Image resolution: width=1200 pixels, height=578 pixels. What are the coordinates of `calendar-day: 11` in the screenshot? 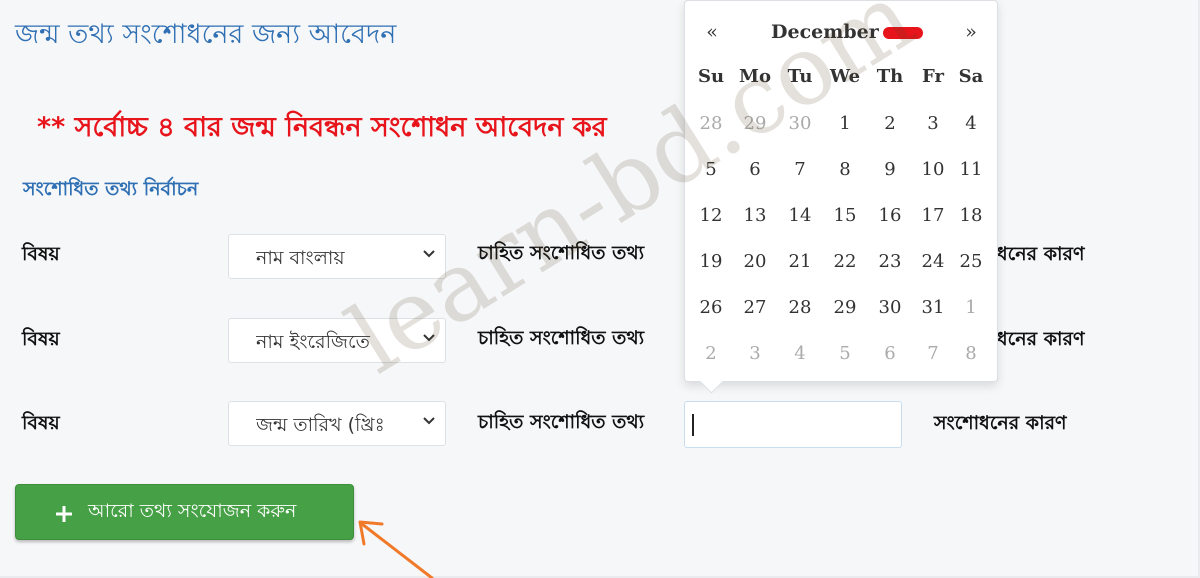 It's located at (971, 169).